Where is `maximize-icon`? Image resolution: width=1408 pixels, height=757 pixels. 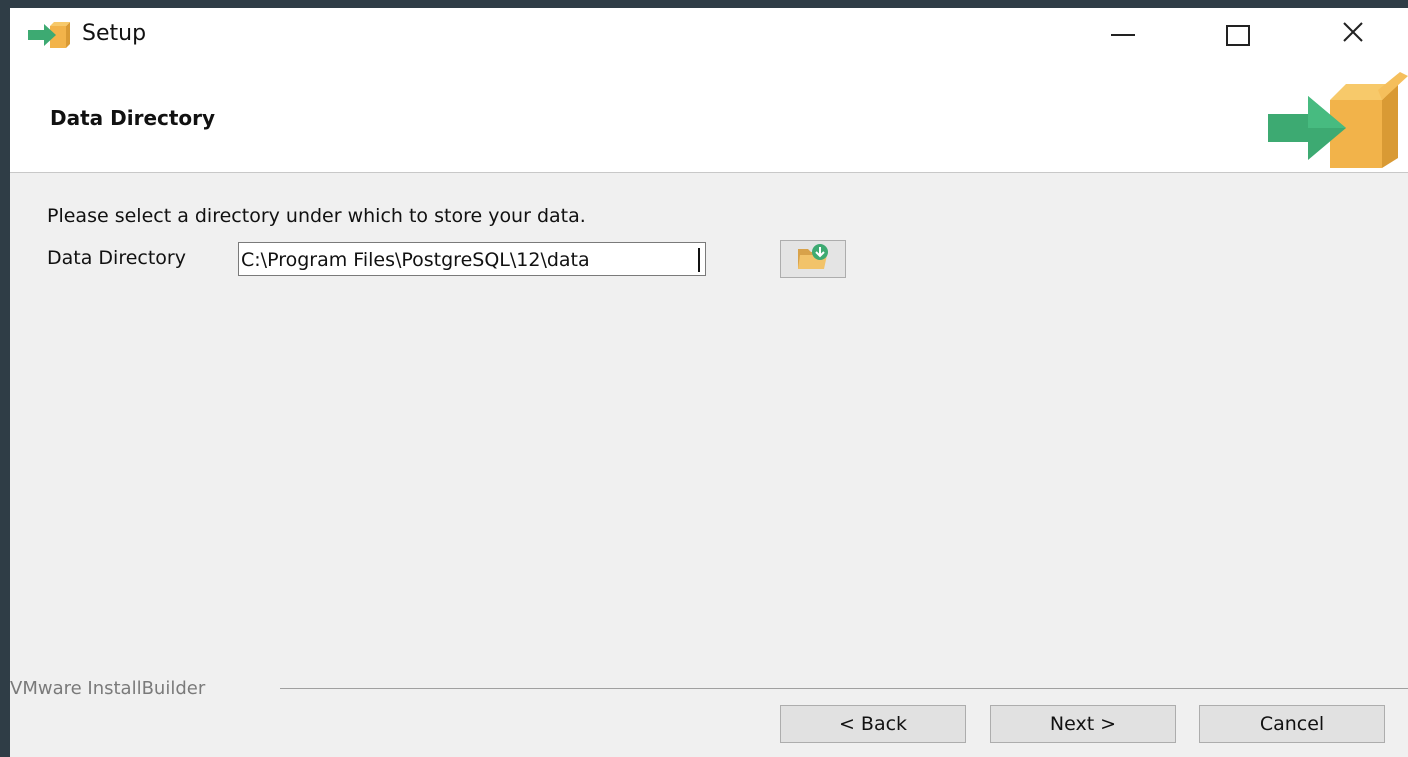 maximize-icon is located at coordinates (1237, 35).